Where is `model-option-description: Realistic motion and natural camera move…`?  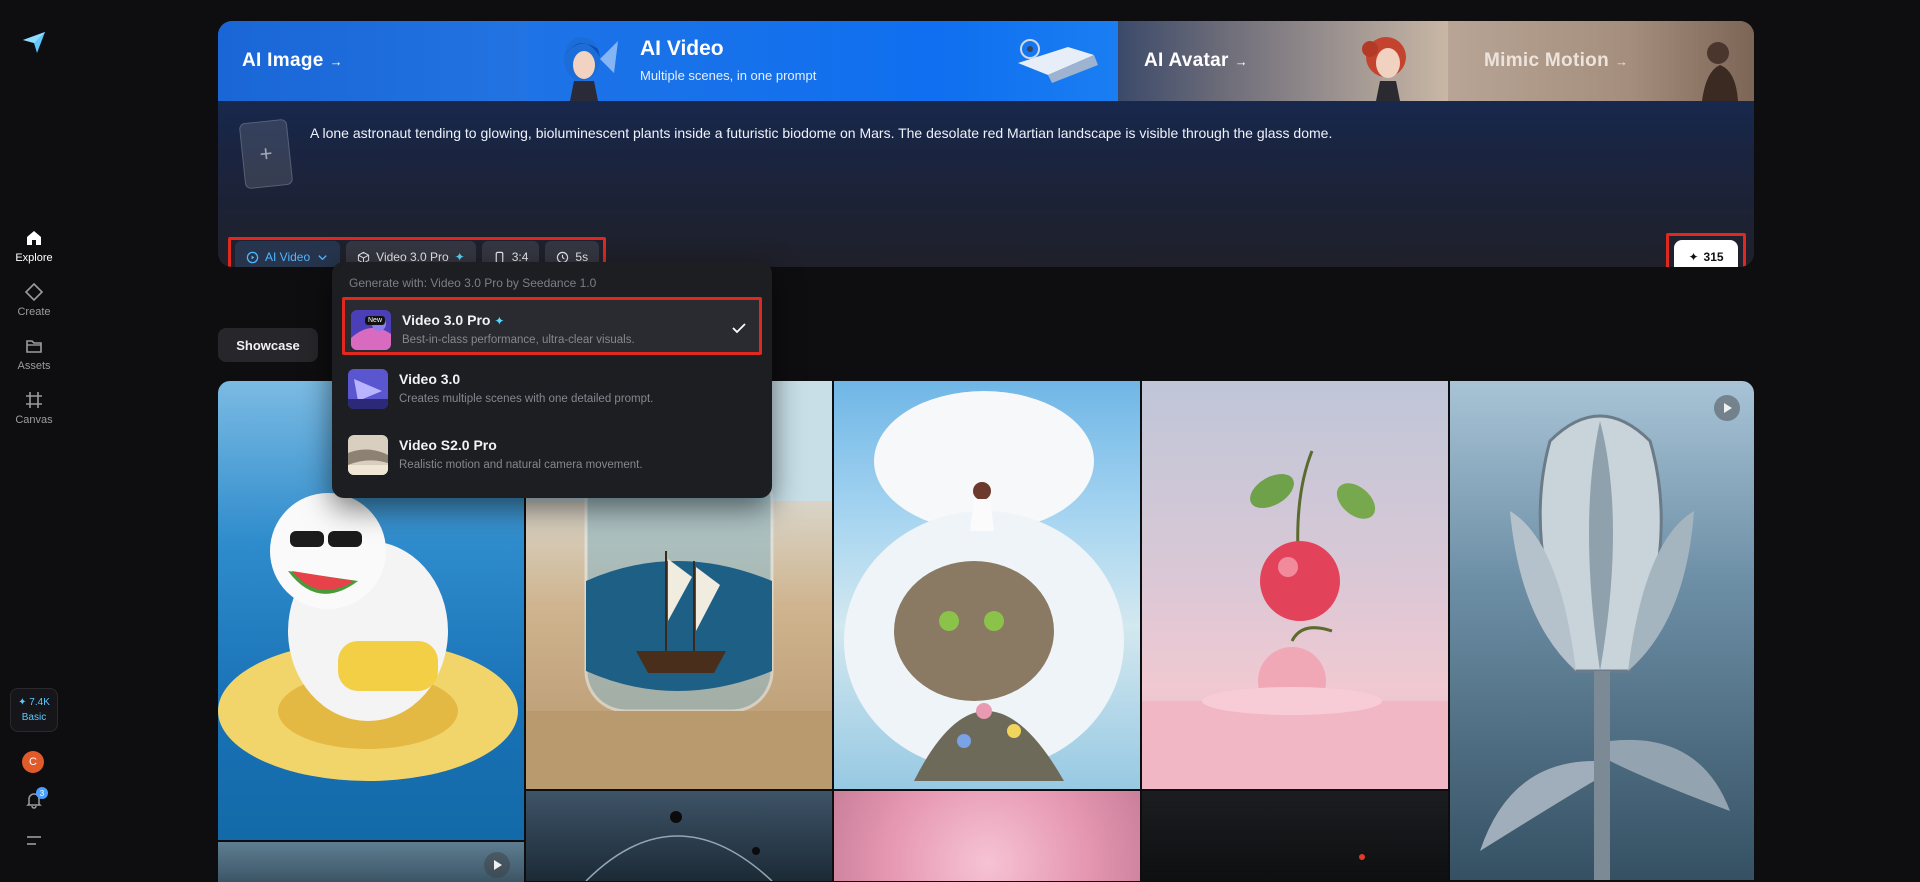 model-option-description: Realistic motion and natural camera move… is located at coordinates (521, 465).